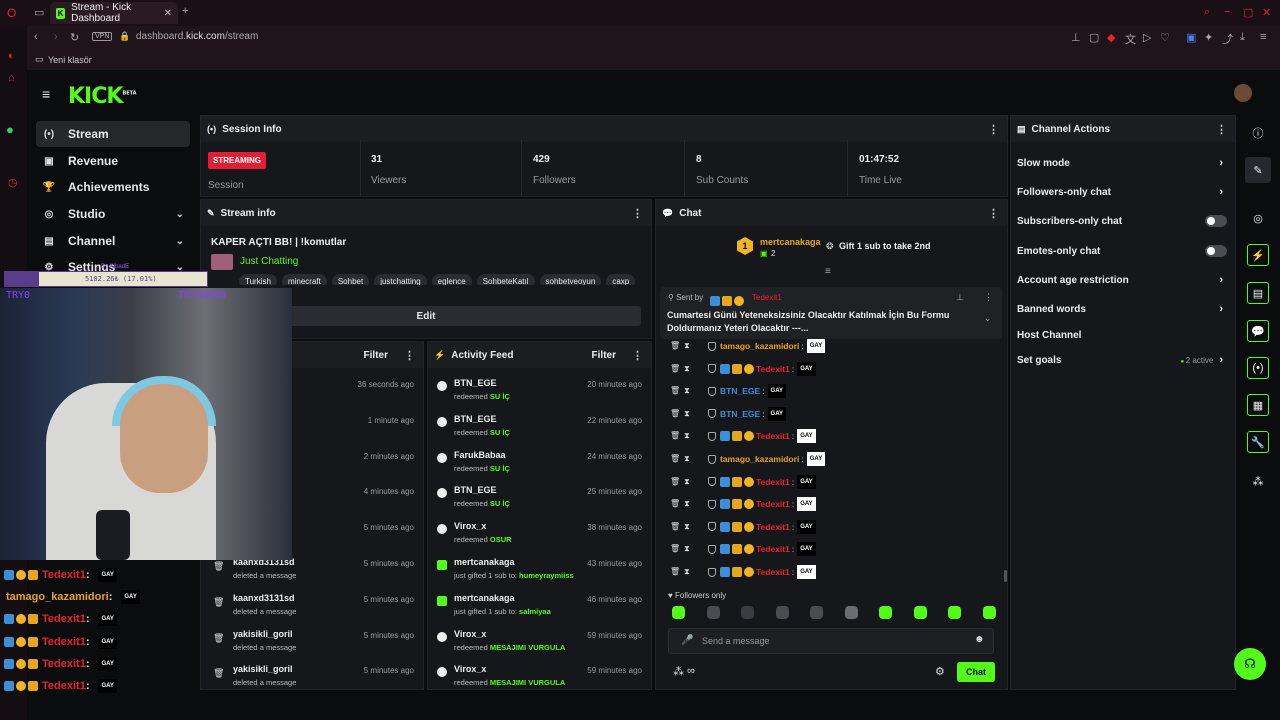 This screenshot has width=1280, height=720. Describe the element at coordinates (39, 12) in the screenshot. I see `tab-switch-icon: ▭` at that location.